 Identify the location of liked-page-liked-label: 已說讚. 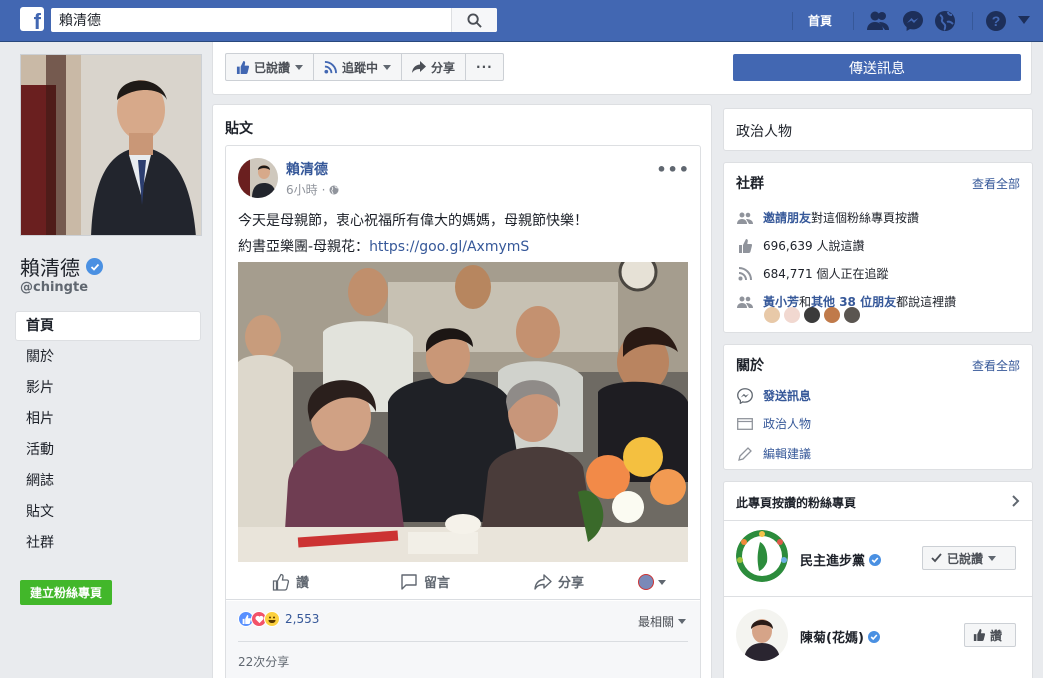
(965, 558).